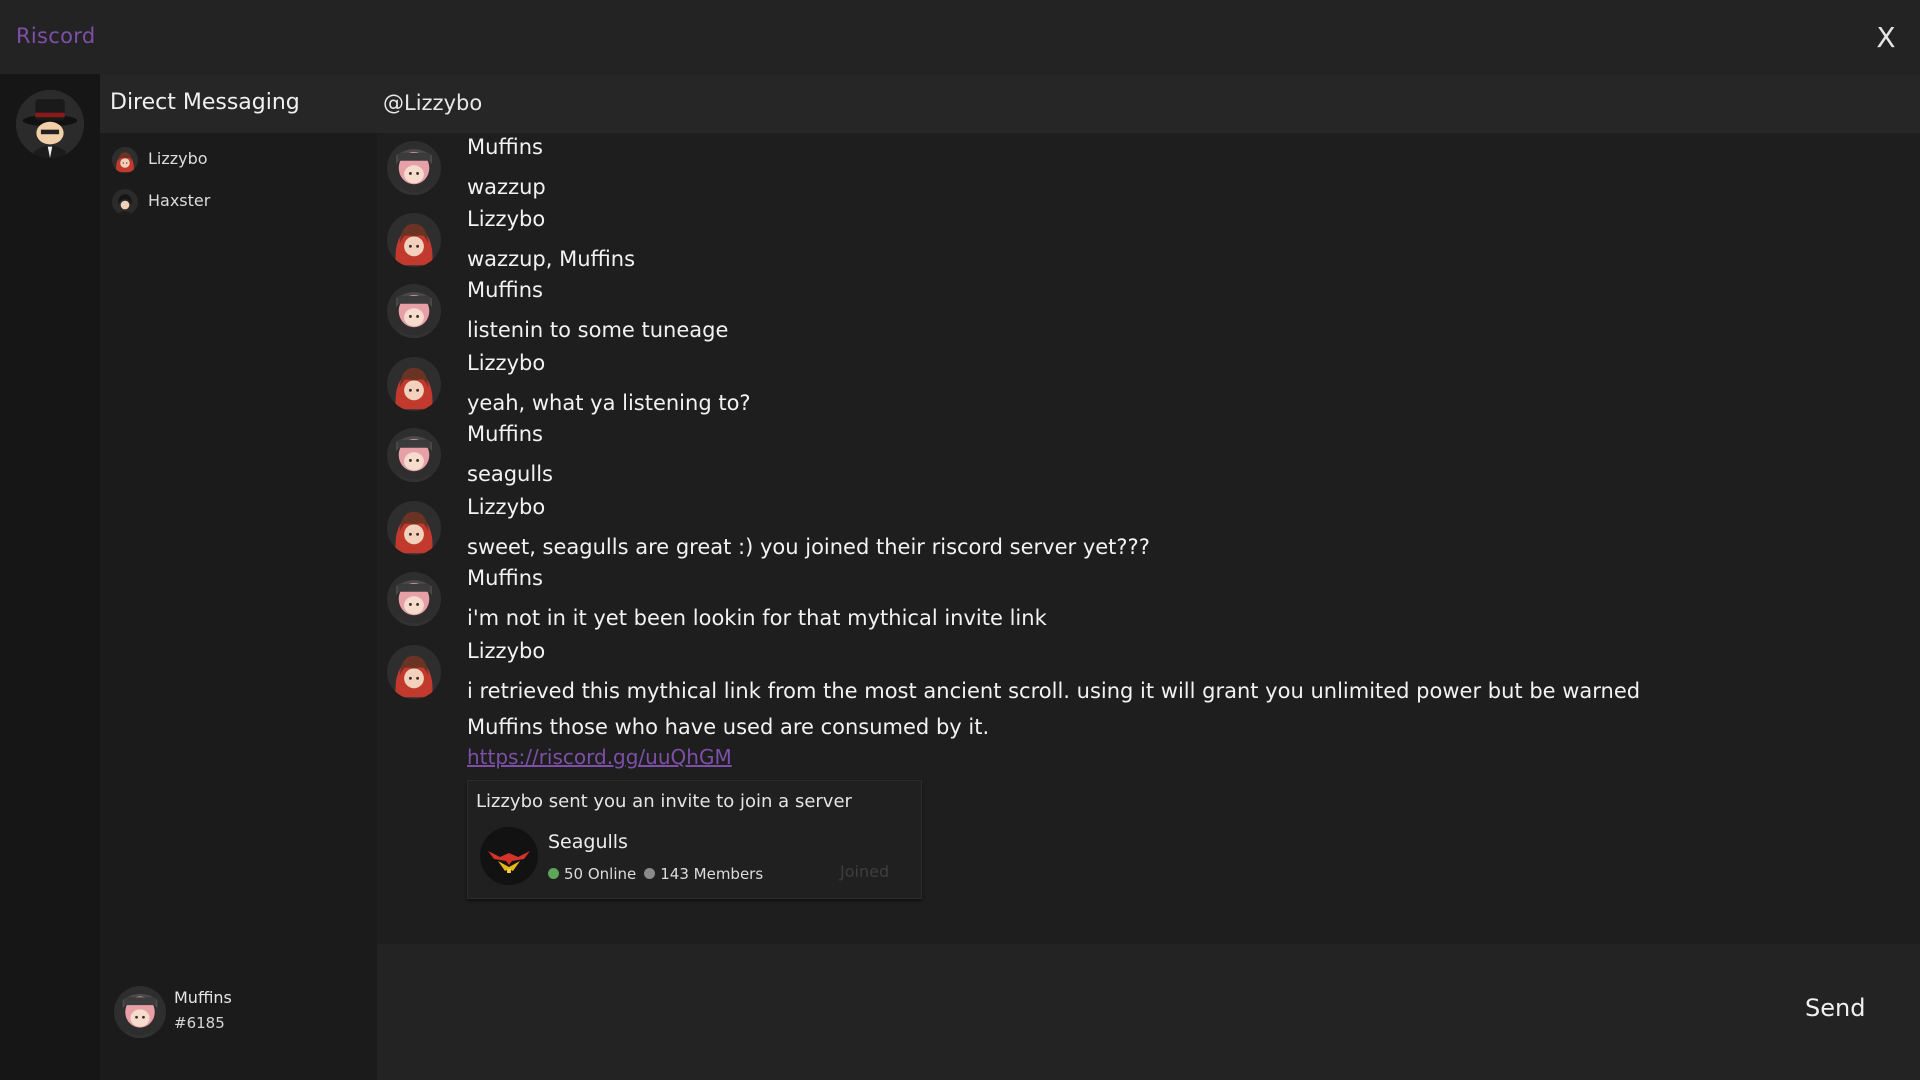 This screenshot has width=1920, height=1080. What do you see at coordinates (238, 509) in the screenshot?
I see `dm-panel: Direct Messaging Lizzybo Haxster` at bounding box center [238, 509].